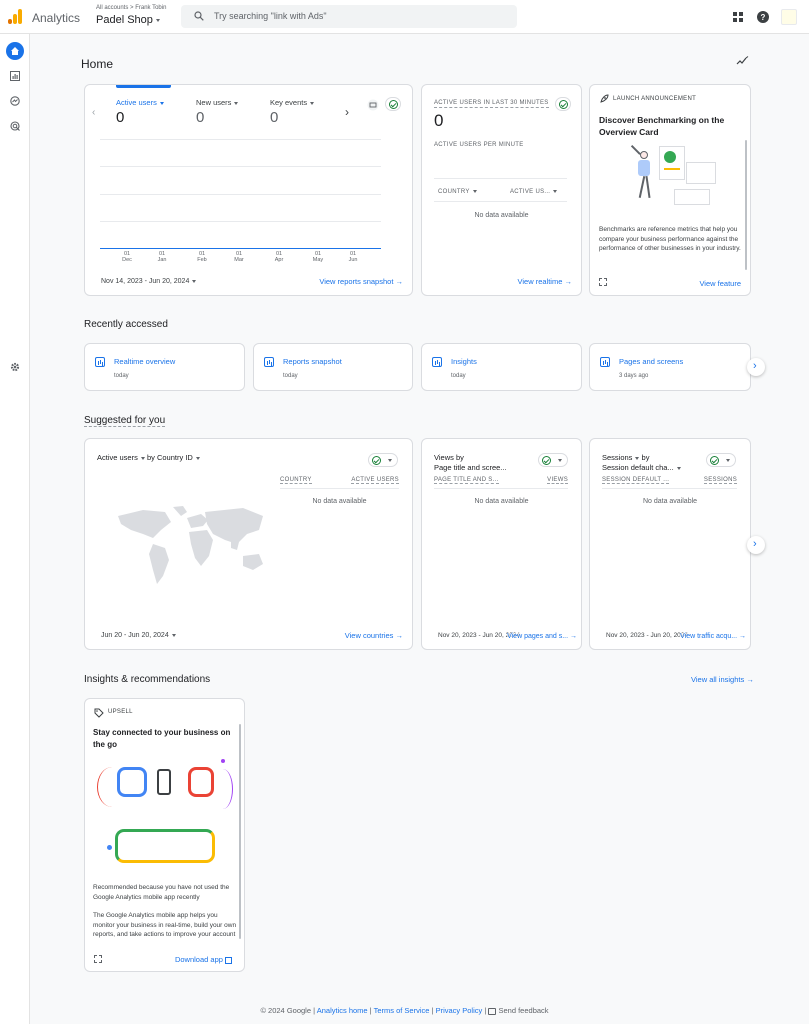  I want to click on nav-advertising, so click(15, 126).